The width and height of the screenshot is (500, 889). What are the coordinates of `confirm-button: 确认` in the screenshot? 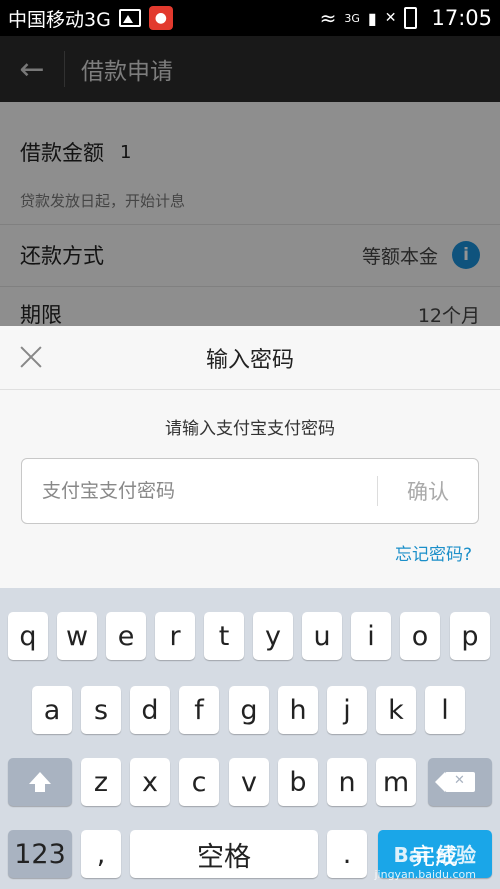 It's located at (428, 491).